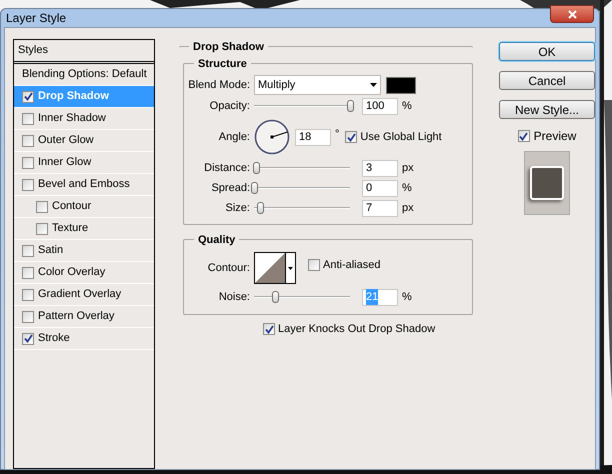 The image size is (612, 474). Describe the element at coordinates (84, 163) in the screenshot. I see `style-list-item: Inner Glow` at that location.